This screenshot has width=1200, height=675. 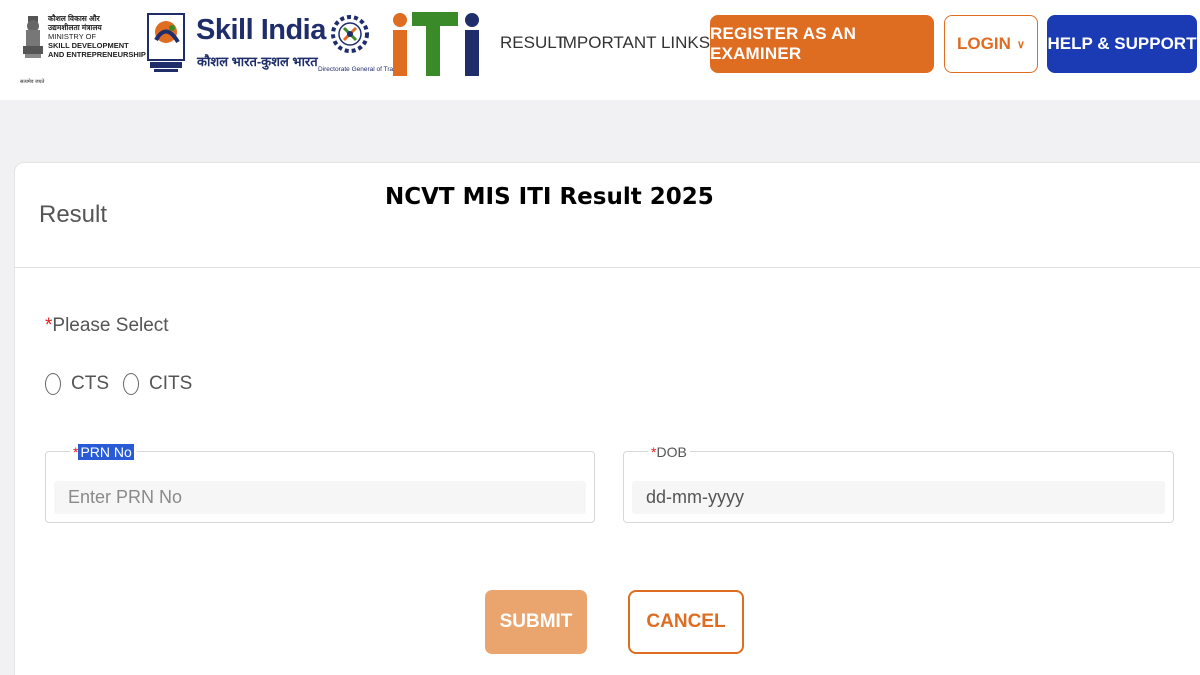 What do you see at coordinates (320, 497) in the screenshot?
I see `prn-input` at bounding box center [320, 497].